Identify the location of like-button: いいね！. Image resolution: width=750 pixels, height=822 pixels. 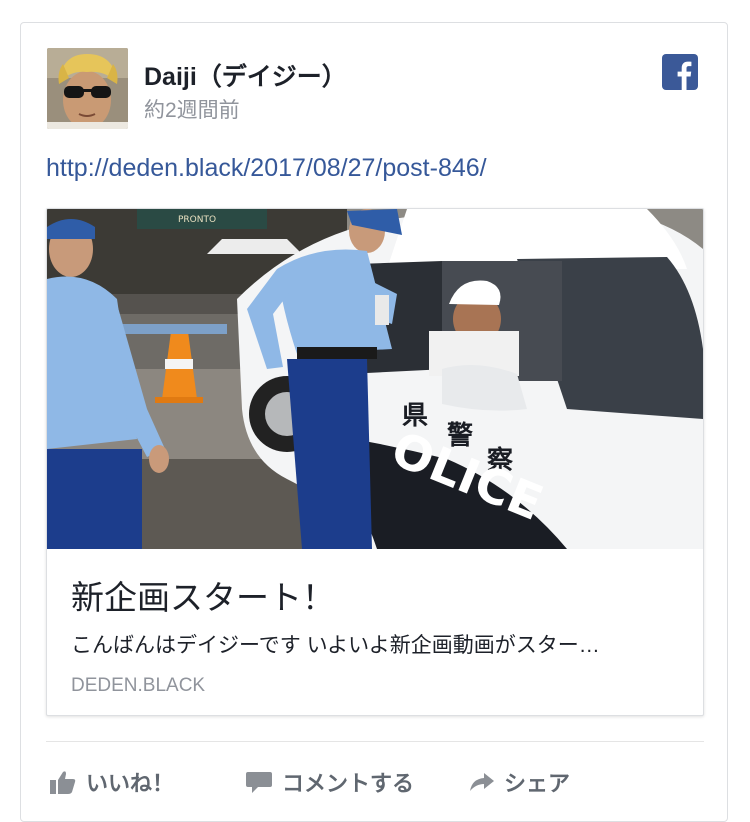
(112, 782).